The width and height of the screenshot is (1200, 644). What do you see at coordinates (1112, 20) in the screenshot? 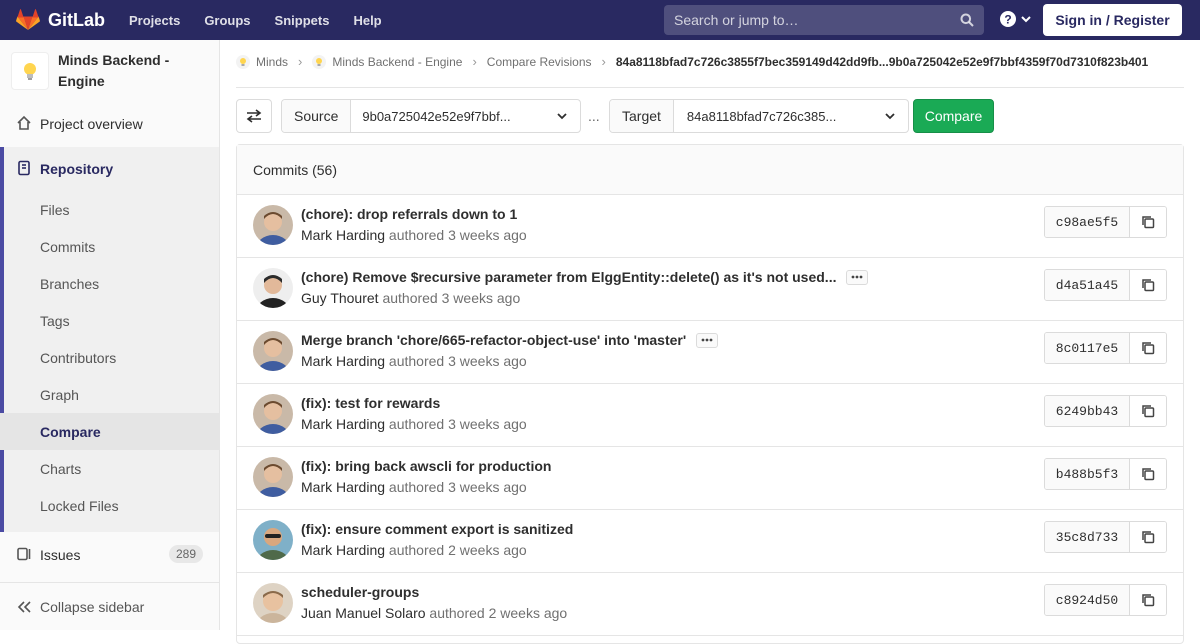
I see `sign-in-register-button: Sign in / Register` at bounding box center [1112, 20].